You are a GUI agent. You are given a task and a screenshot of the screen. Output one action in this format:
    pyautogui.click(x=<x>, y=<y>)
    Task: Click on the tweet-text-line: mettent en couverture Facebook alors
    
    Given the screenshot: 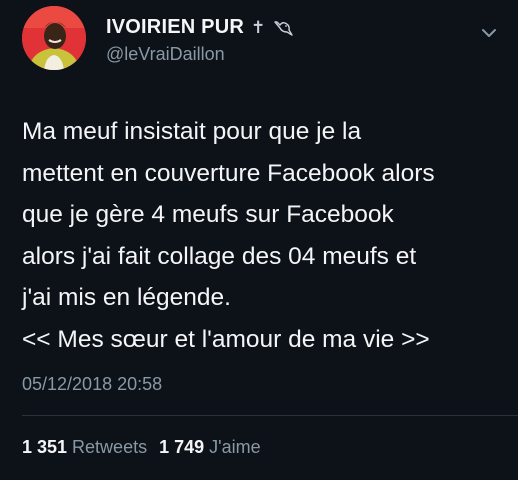 What is the action you would take?
    pyautogui.click(x=228, y=173)
    